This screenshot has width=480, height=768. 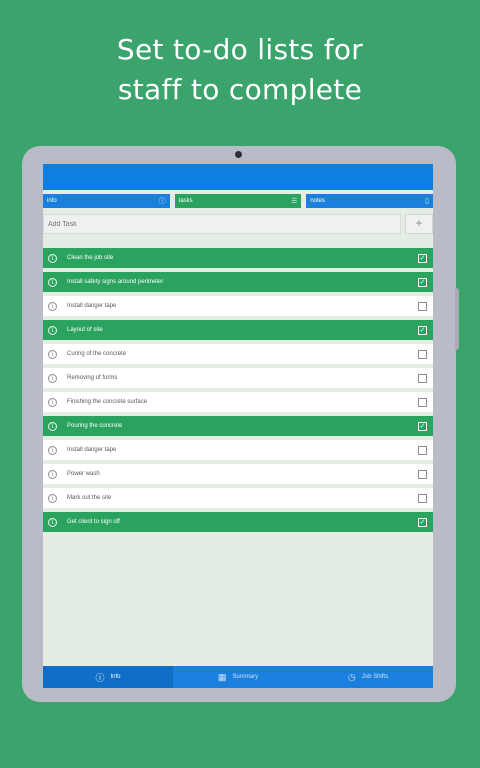 I want to click on headline-line-2: staff to complete, so click(x=240, y=89).